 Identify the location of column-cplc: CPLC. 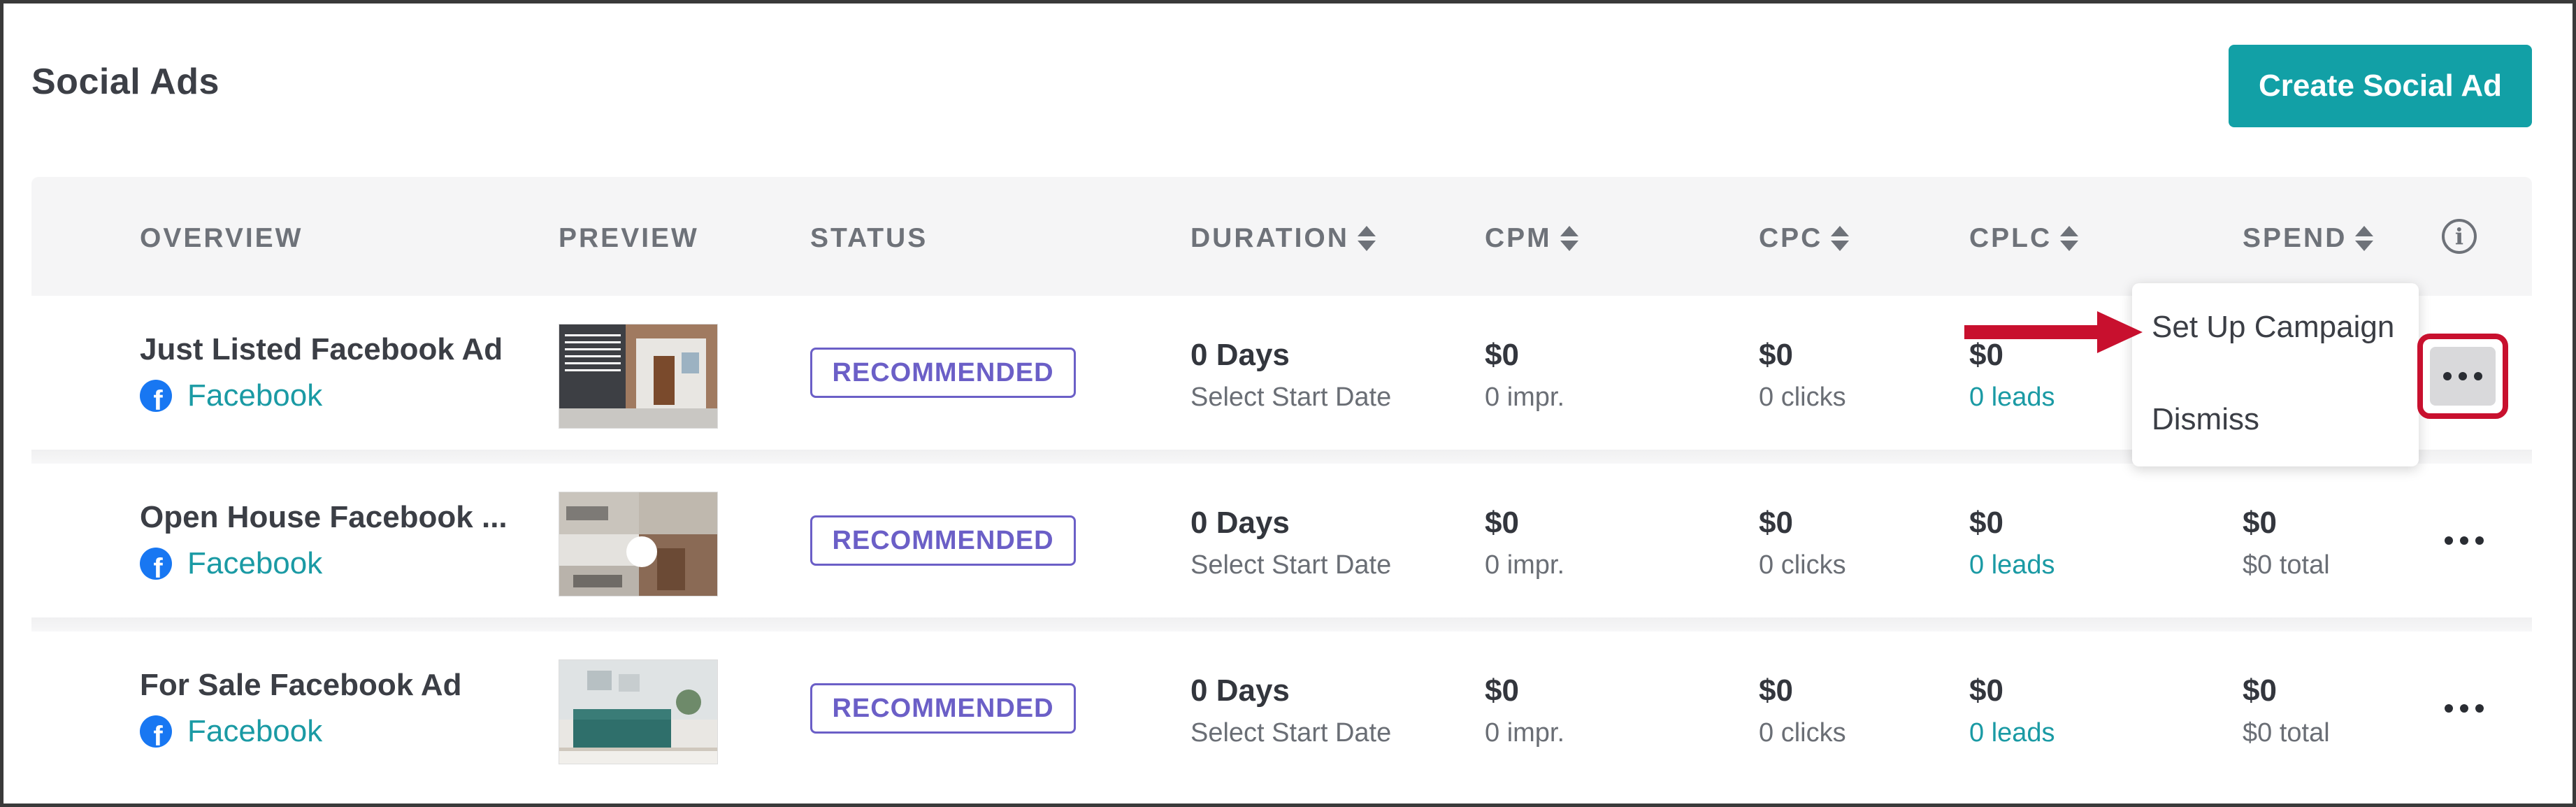
(2024, 238).